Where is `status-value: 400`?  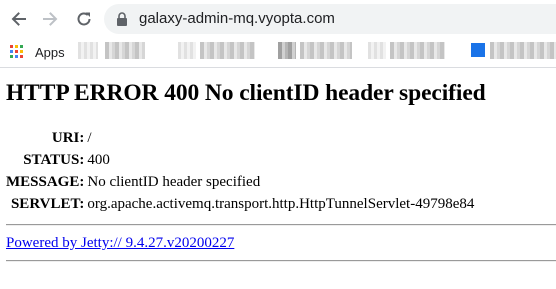 status-value: 400 is located at coordinates (98, 159).